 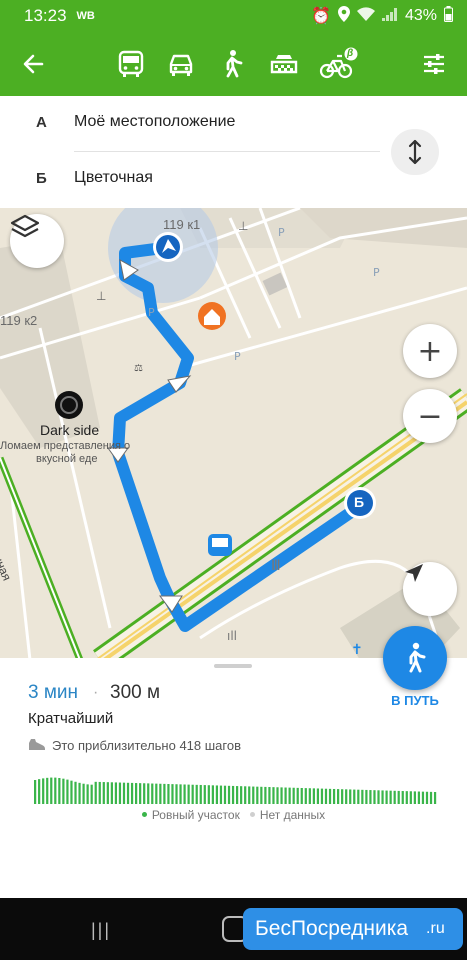 I want to click on swap-points-button, so click(x=415, y=152).